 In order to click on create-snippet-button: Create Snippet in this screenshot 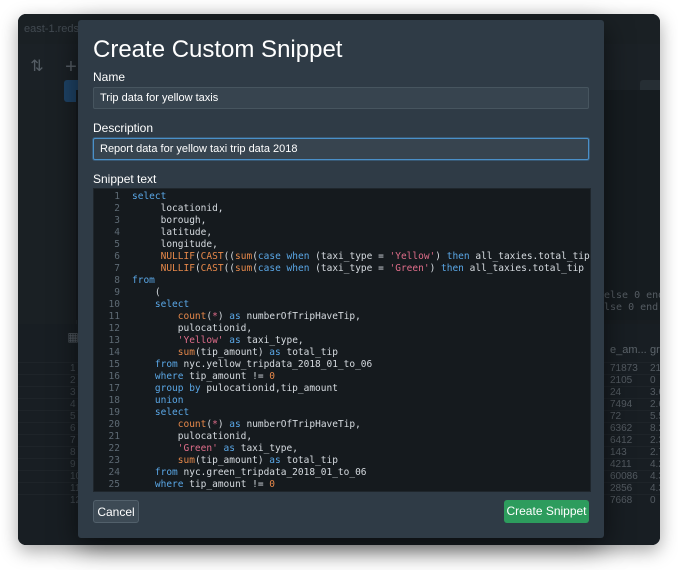, I will do `click(546, 511)`.